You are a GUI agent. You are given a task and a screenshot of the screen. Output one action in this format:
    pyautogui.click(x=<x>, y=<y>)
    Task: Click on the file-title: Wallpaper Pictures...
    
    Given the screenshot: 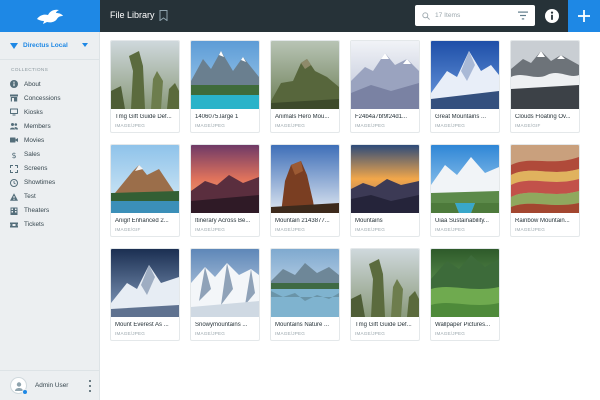 What is the action you would take?
    pyautogui.click(x=463, y=325)
    